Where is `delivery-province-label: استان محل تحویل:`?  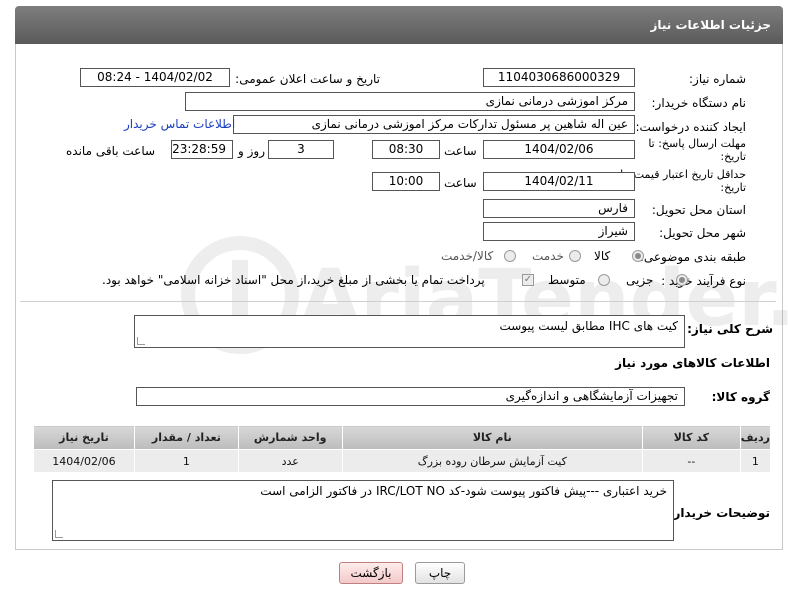 delivery-province-label: استان محل تحویل: is located at coordinates (698, 210).